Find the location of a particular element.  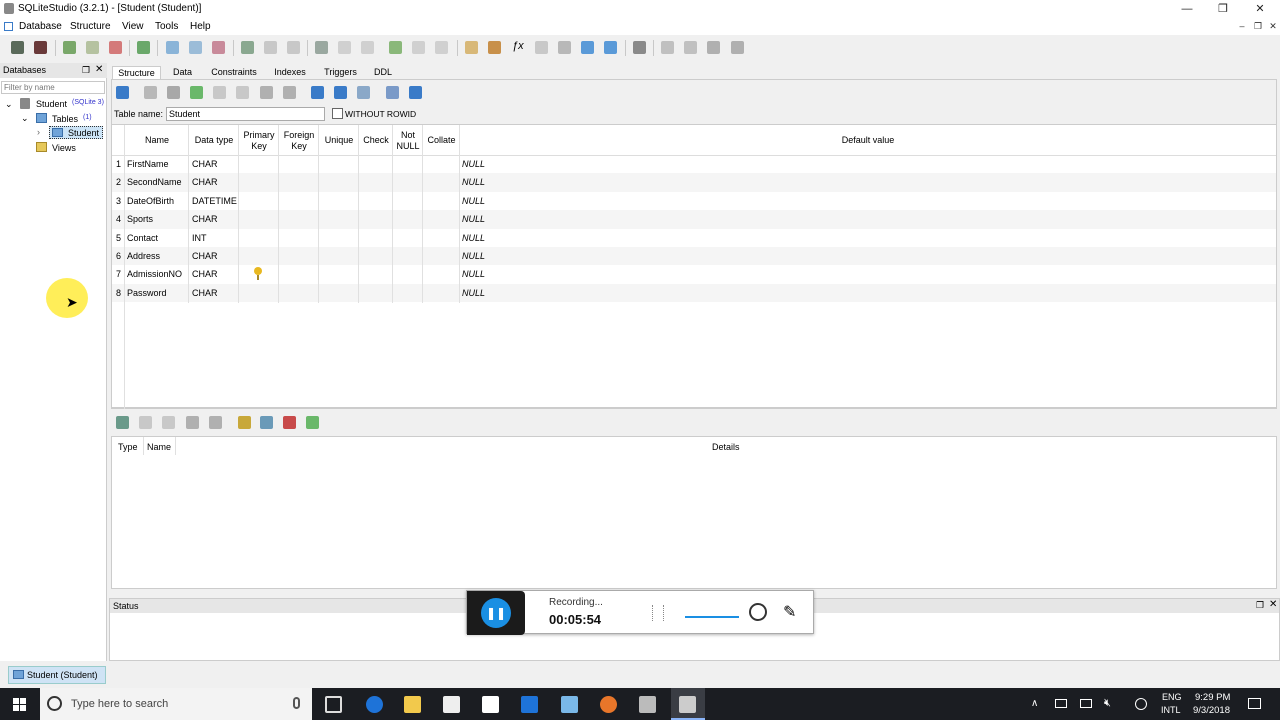

delete-table-icon is located at coordinates (218, 47).